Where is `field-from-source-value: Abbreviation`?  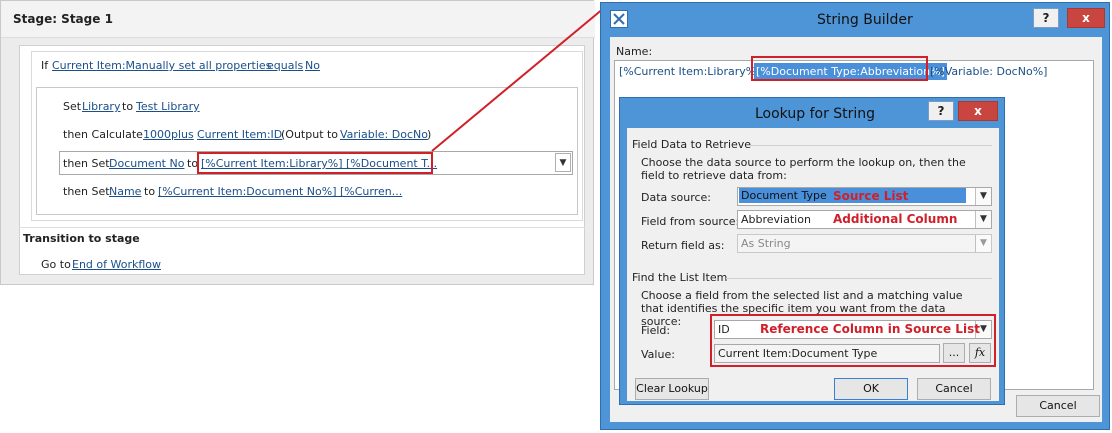
field-from-source-value: Abbreviation is located at coordinates (776, 219).